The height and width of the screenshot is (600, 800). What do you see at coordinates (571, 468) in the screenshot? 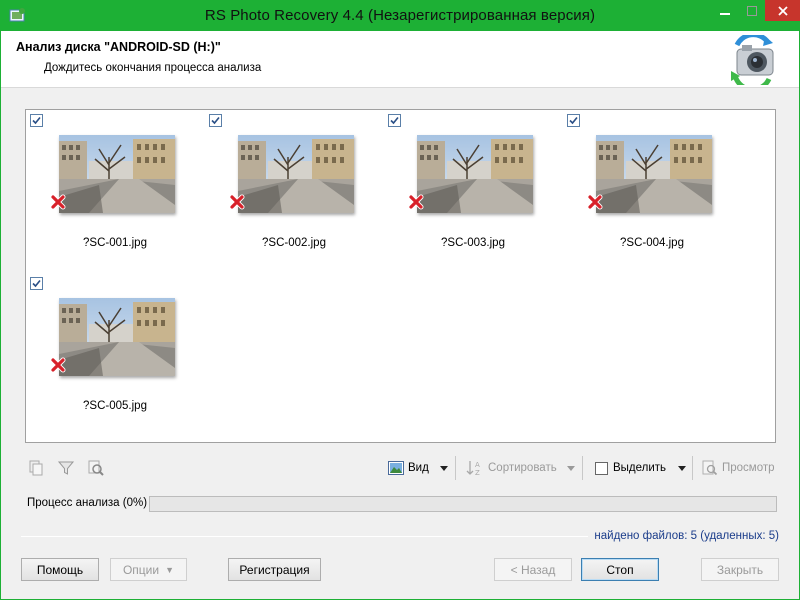
I see `sort-dropdown-arrow` at bounding box center [571, 468].